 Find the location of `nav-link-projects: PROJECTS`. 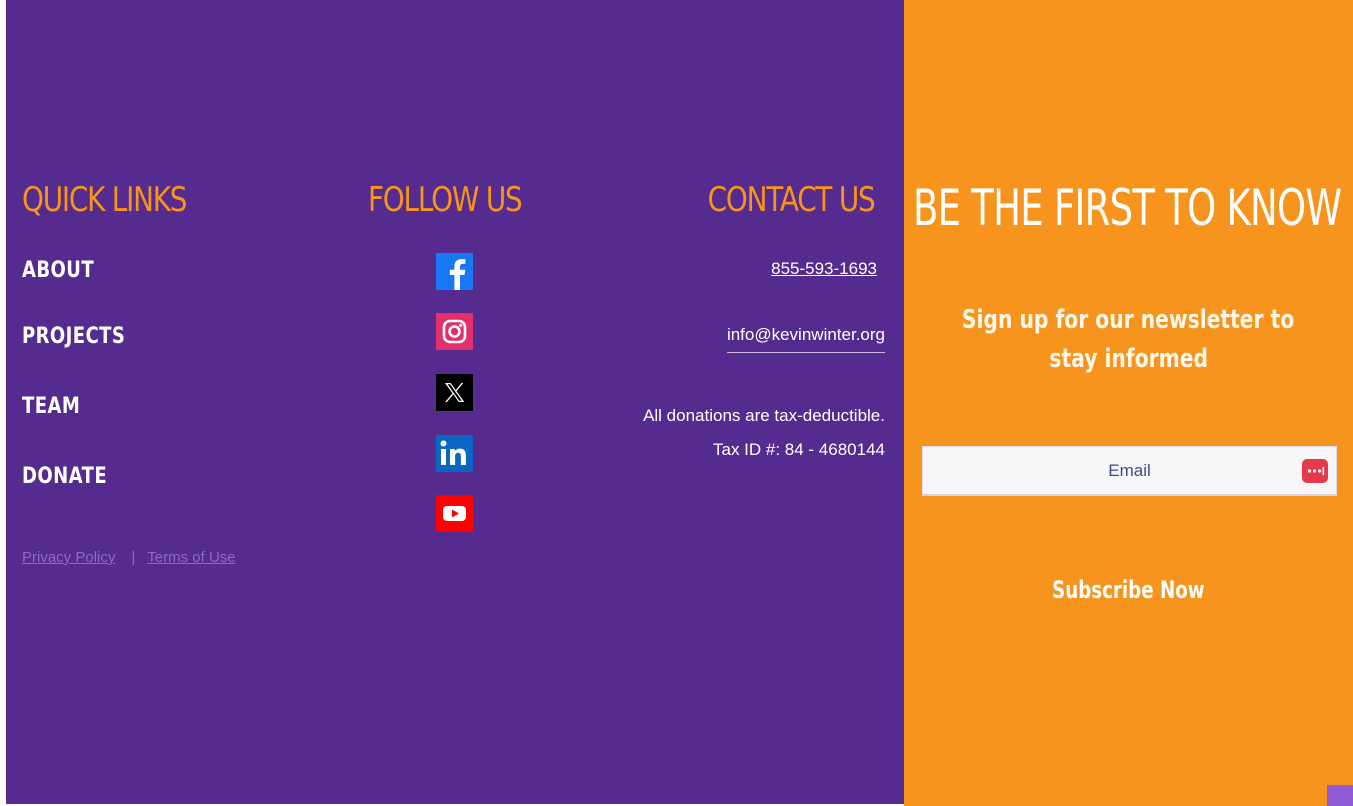

nav-link-projects: PROJECTS is located at coordinates (73, 337).